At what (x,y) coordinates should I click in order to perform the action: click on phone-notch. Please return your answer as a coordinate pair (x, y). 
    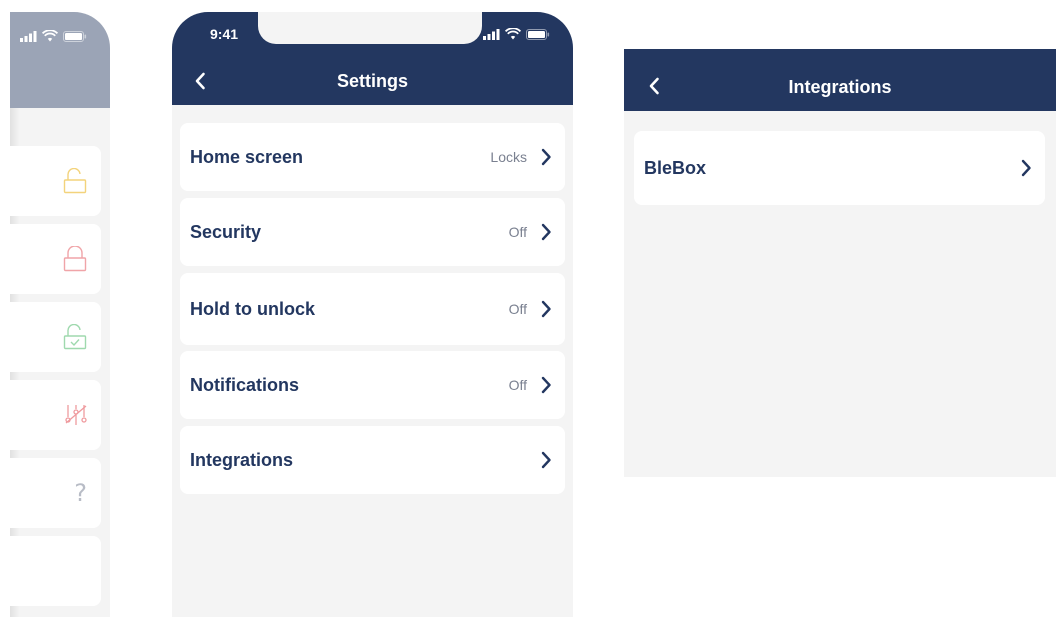
    Looking at the image, I should click on (370, 28).